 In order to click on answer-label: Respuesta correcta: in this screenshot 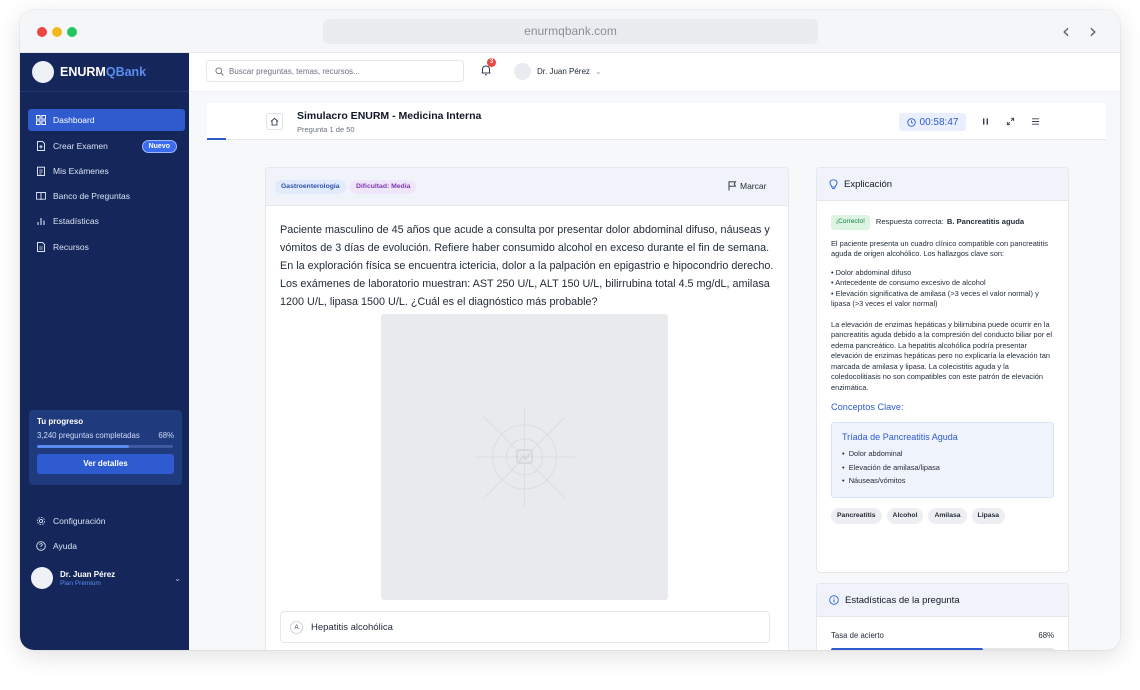, I will do `click(909, 221)`.